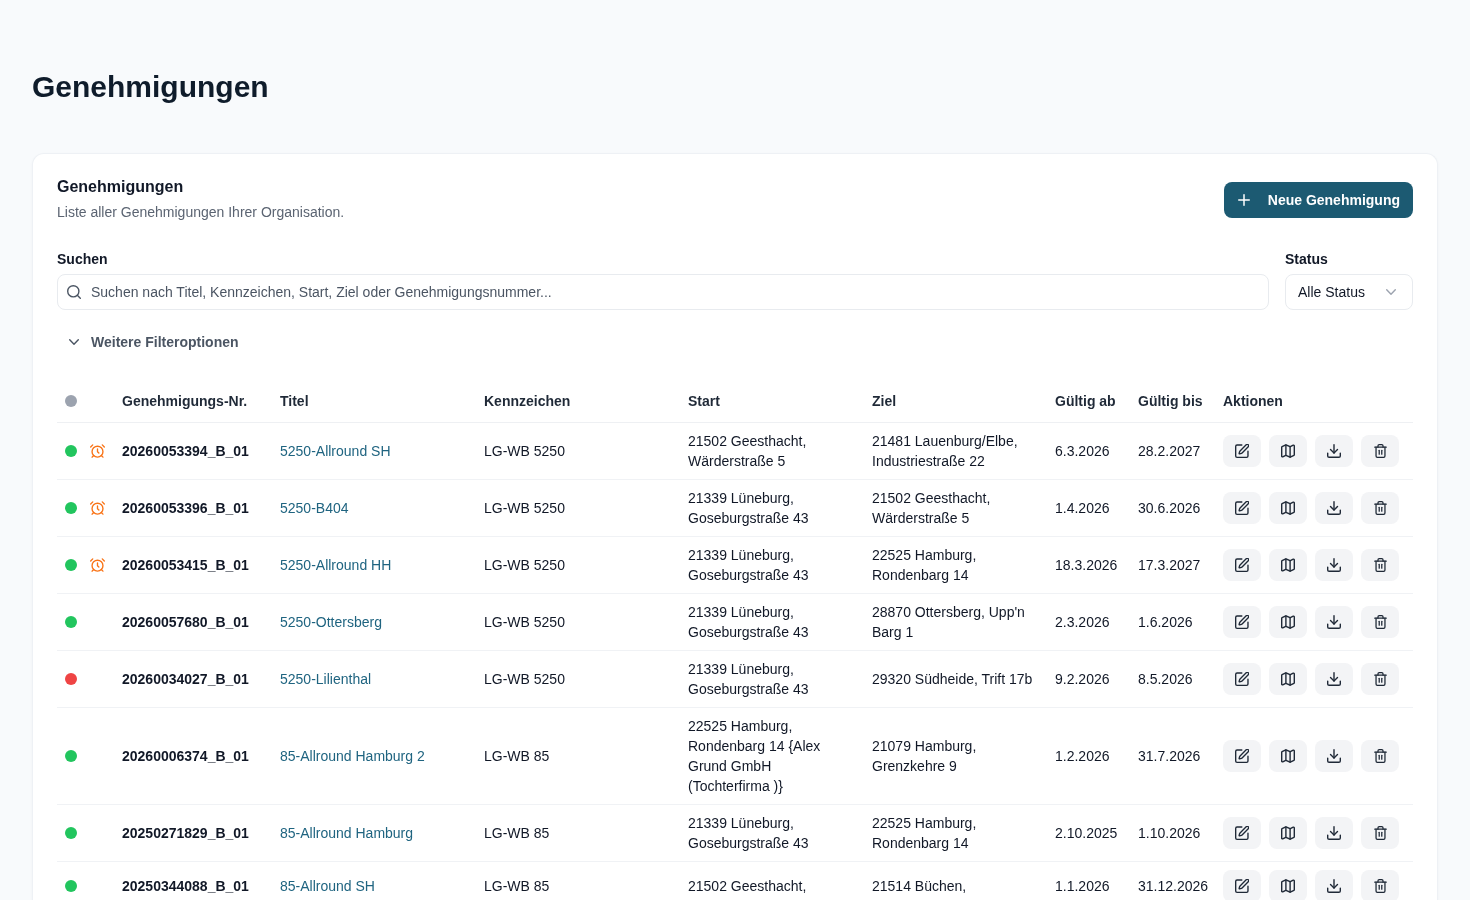  What do you see at coordinates (1318, 200) in the screenshot?
I see `new-permit-button: Neue Genehmigung` at bounding box center [1318, 200].